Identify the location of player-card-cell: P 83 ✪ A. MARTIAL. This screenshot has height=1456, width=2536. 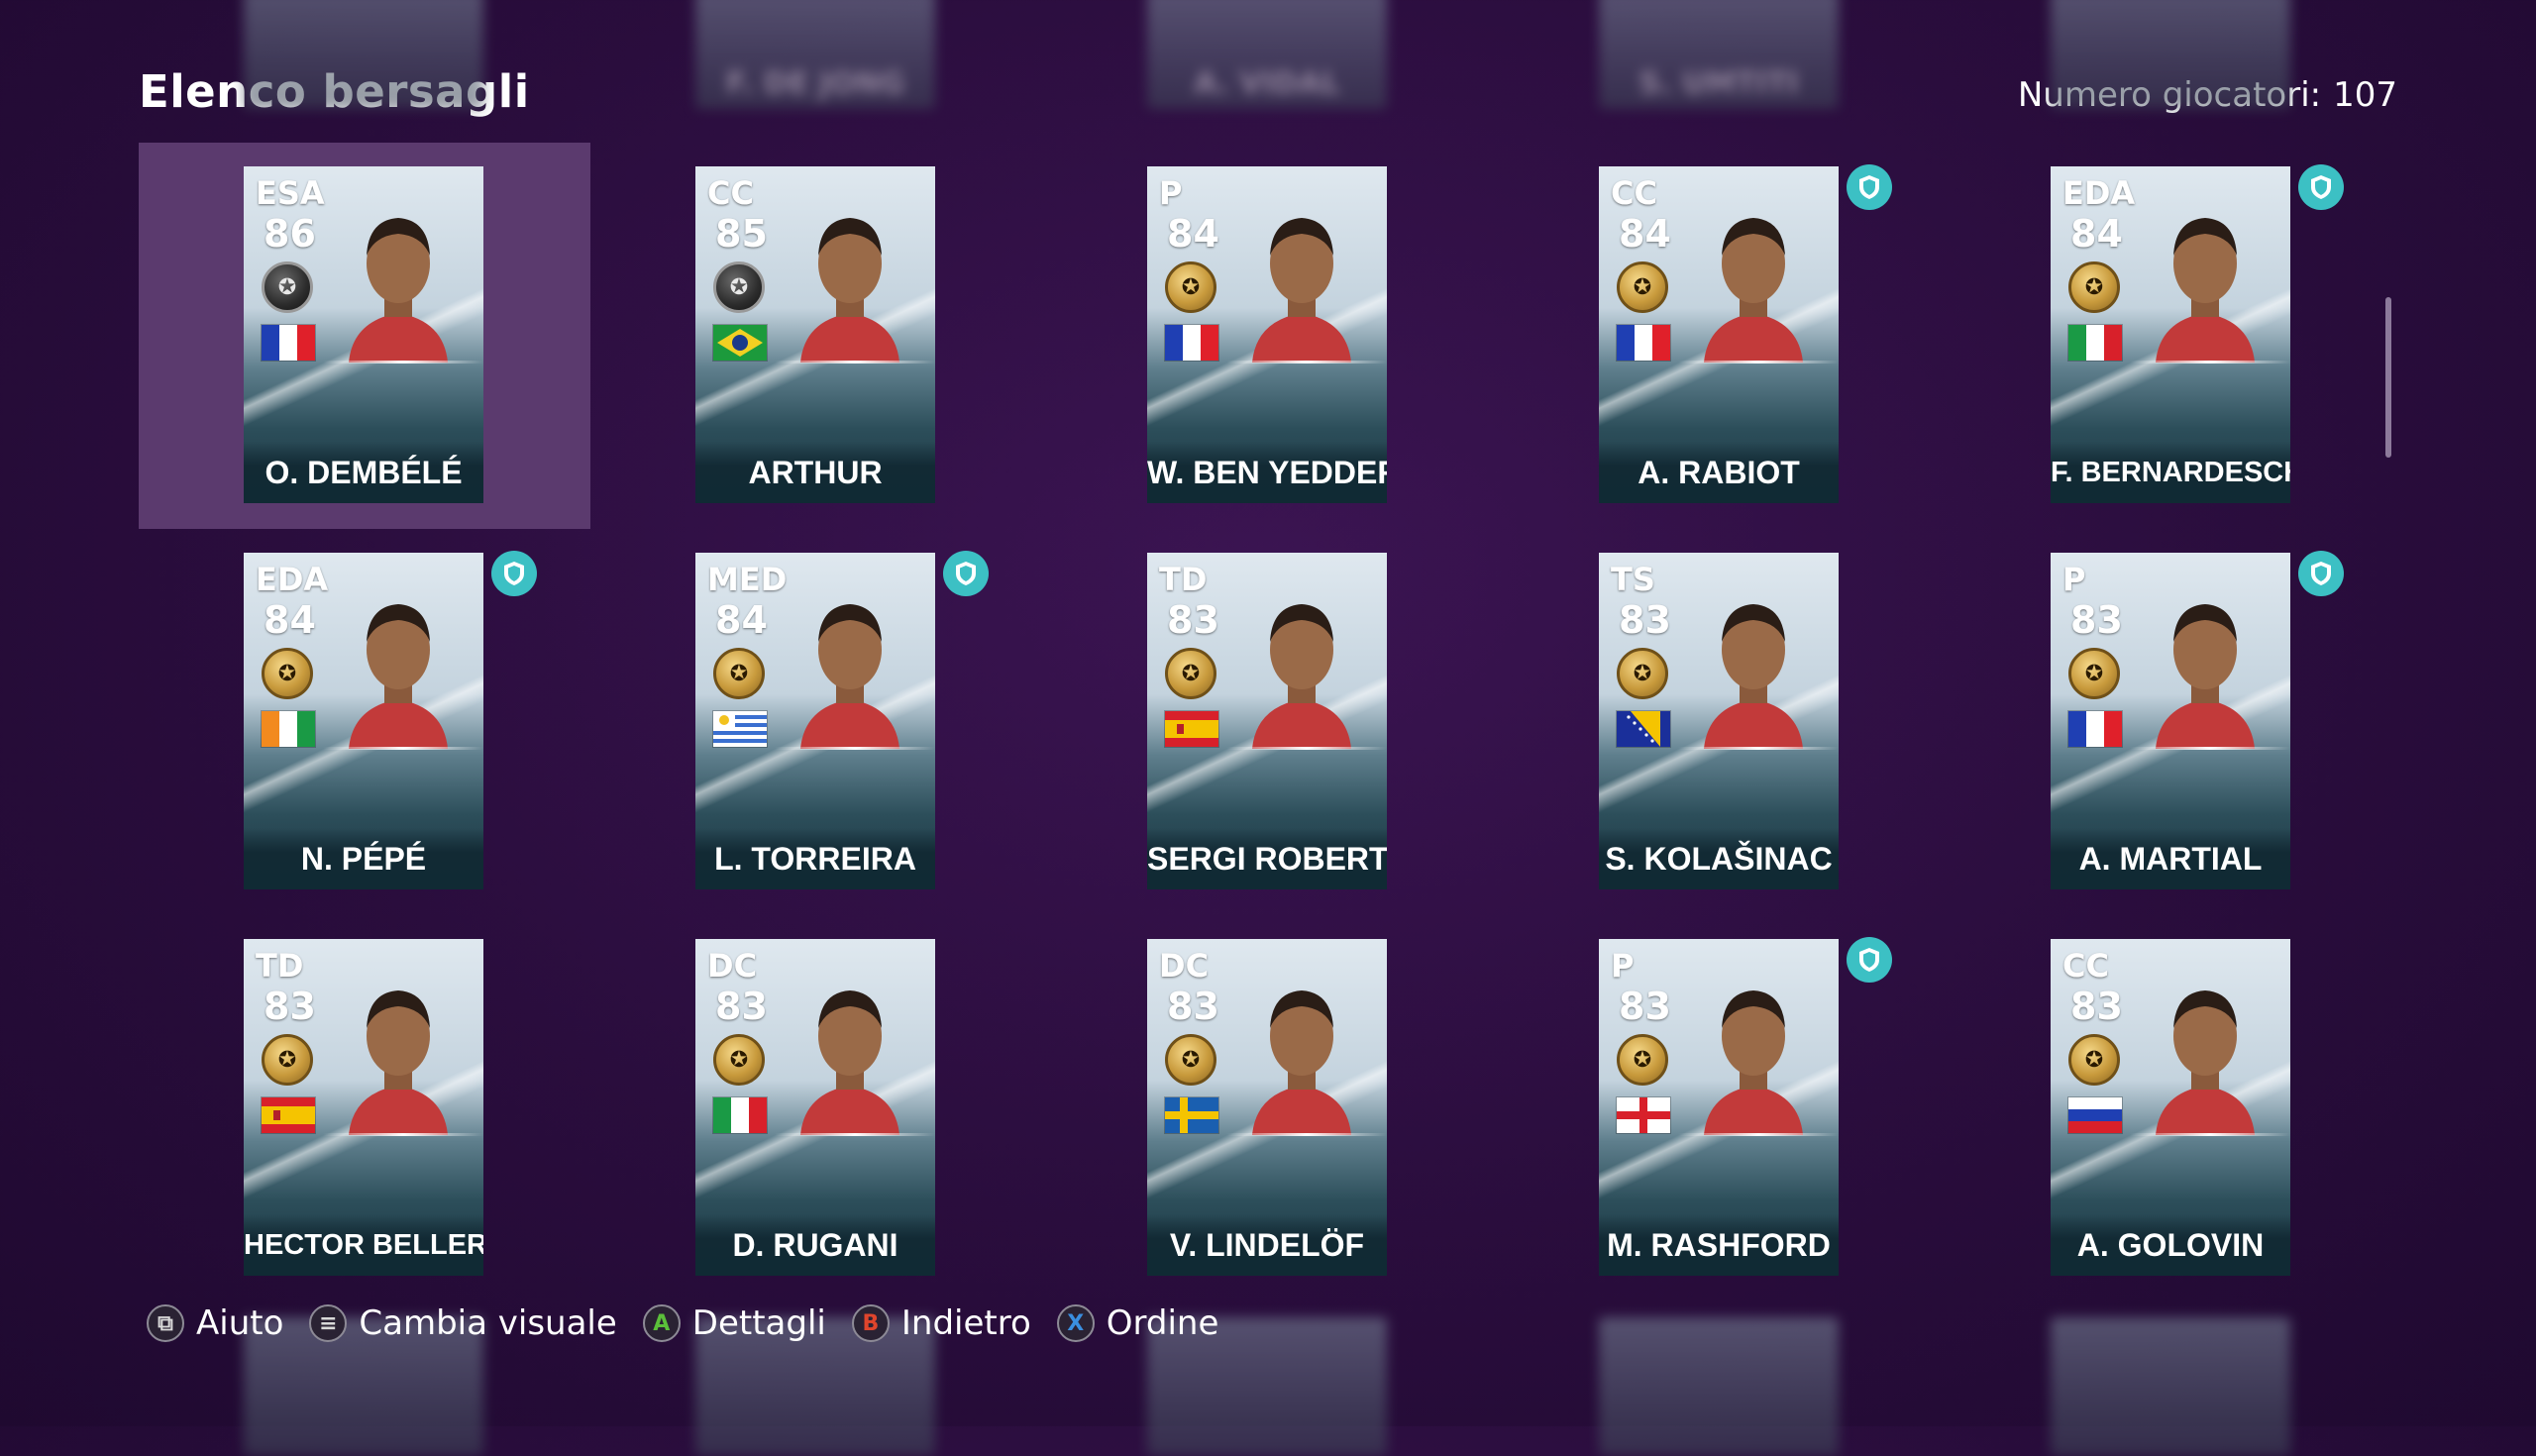
(2171, 722).